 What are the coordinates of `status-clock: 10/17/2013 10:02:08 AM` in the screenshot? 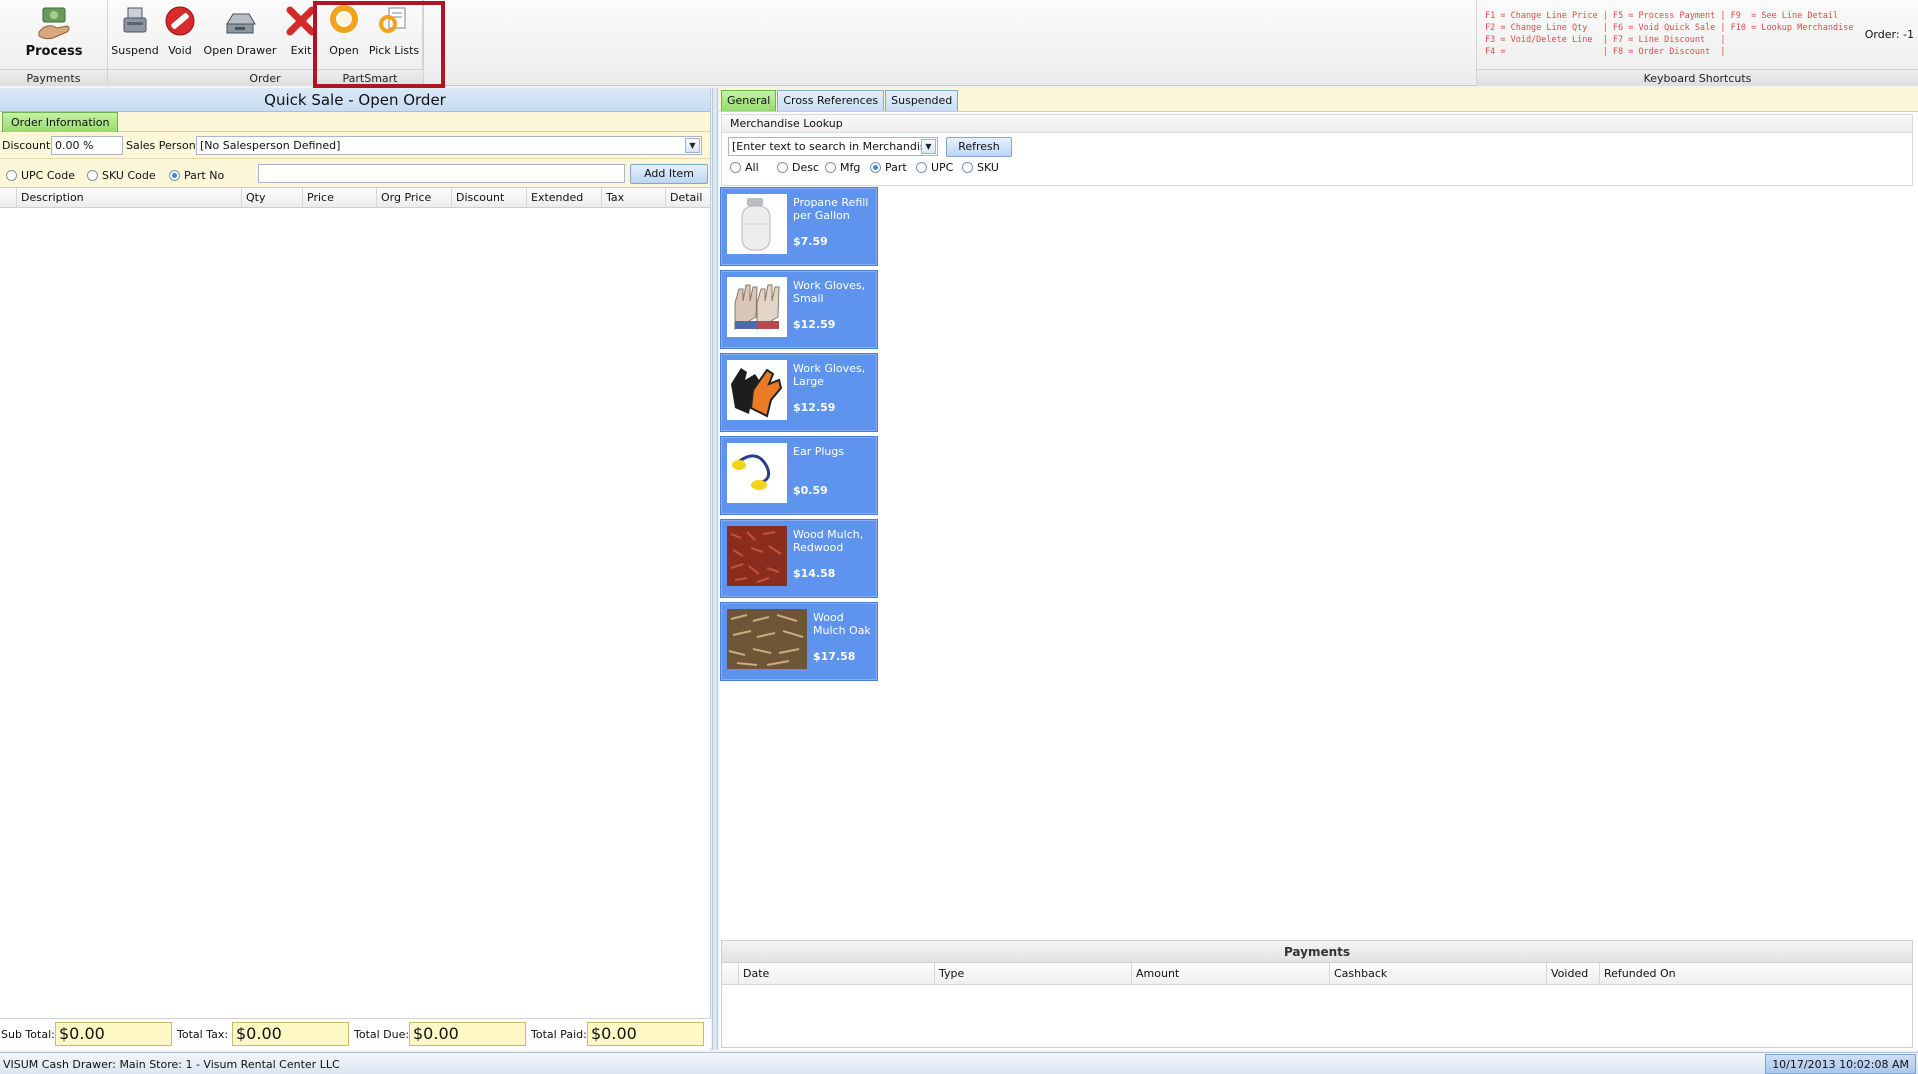 It's located at (1840, 1064).